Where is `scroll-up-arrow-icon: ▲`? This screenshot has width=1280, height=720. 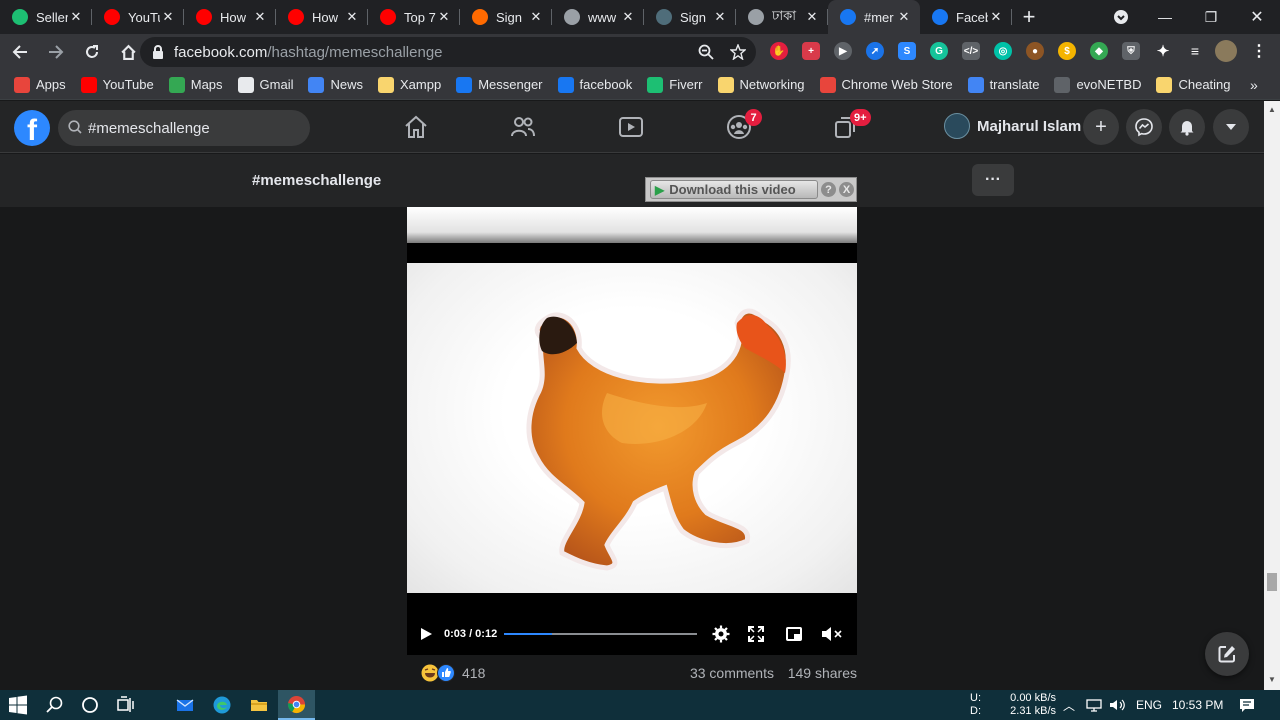 scroll-up-arrow-icon: ▲ is located at coordinates (1272, 109).